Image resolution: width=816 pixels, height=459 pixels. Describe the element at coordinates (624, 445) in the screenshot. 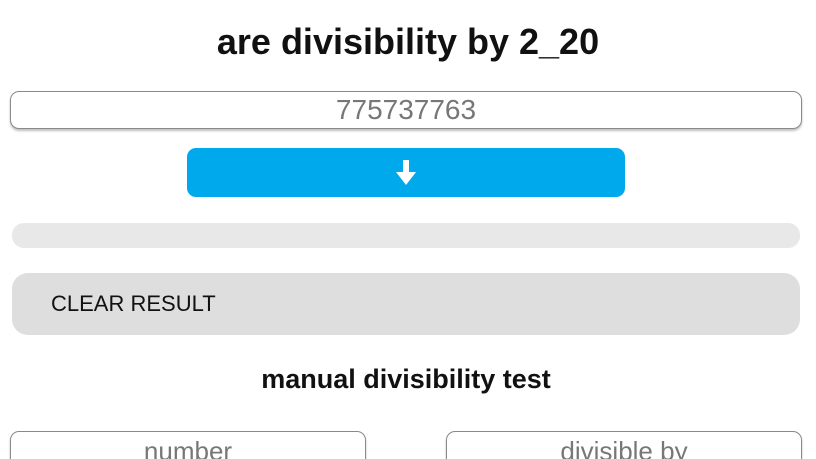

I see `divisible-by-input` at that location.